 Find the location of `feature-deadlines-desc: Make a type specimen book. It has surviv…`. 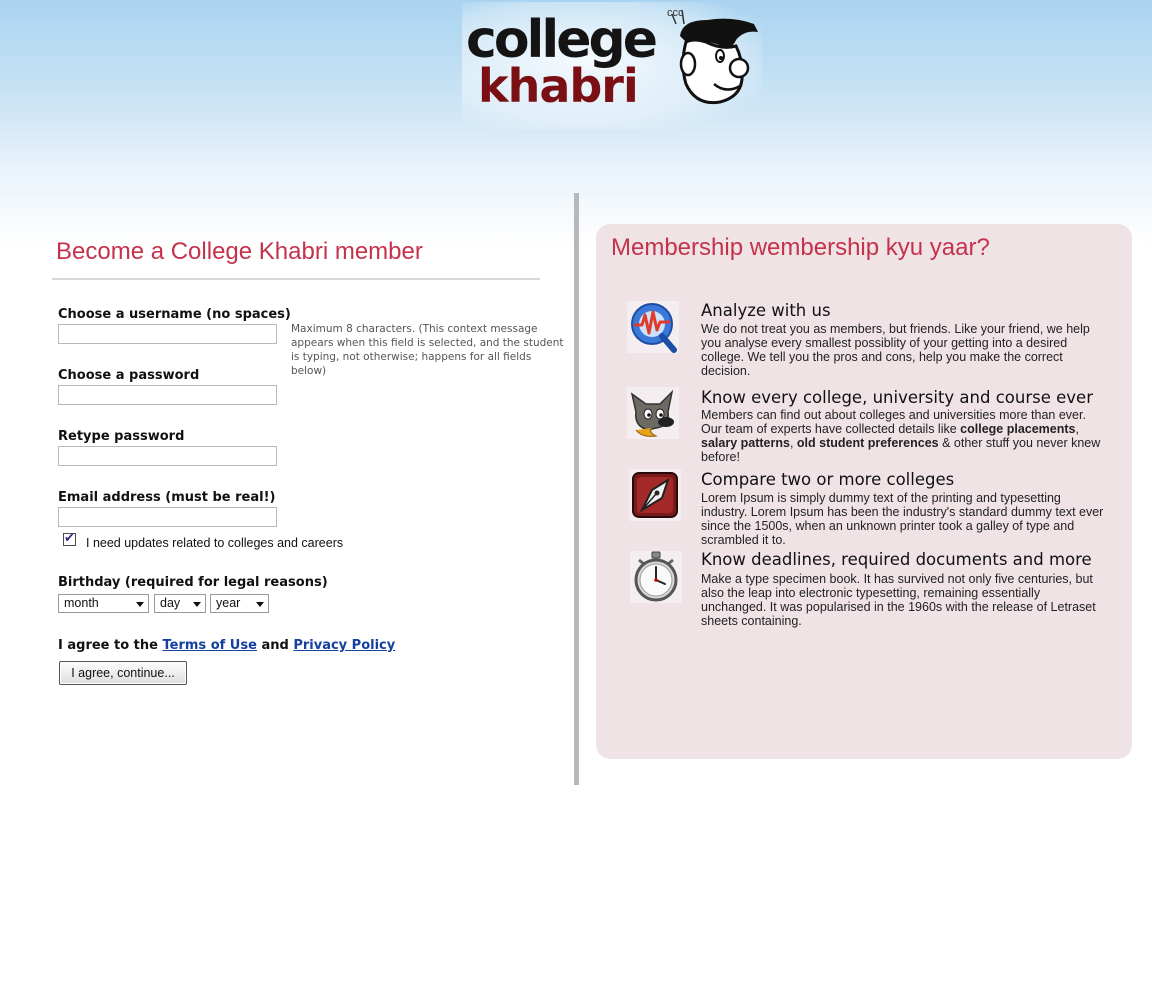

feature-deadlines-desc: Make a type specimen book. It has surviv… is located at coordinates (898, 600).